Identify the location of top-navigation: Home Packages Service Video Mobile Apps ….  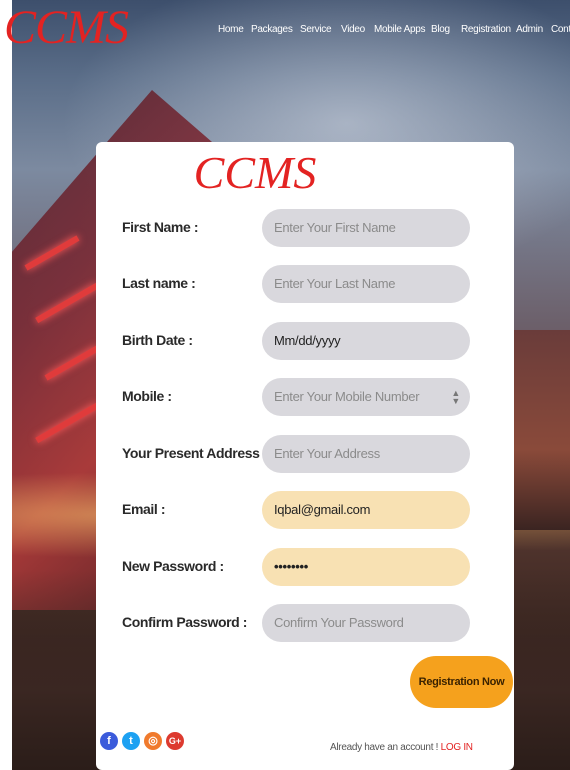
(285, 31).